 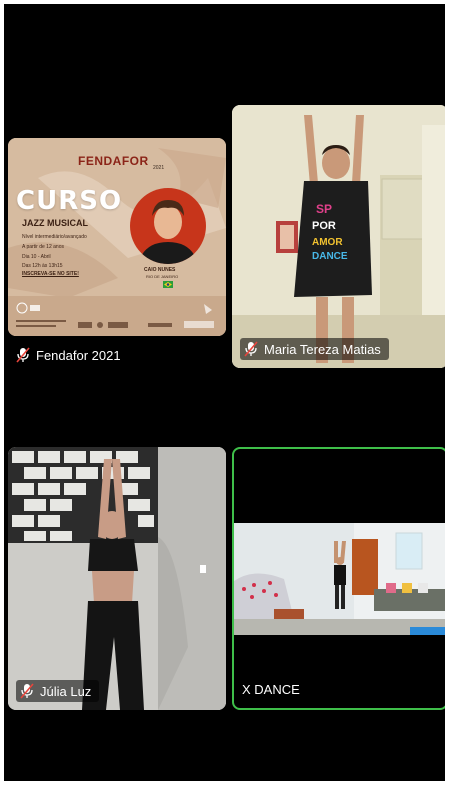 What do you see at coordinates (55, 223) in the screenshot?
I see `poster-subtitle: JAZZ MUSICAL` at bounding box center [55, 223].